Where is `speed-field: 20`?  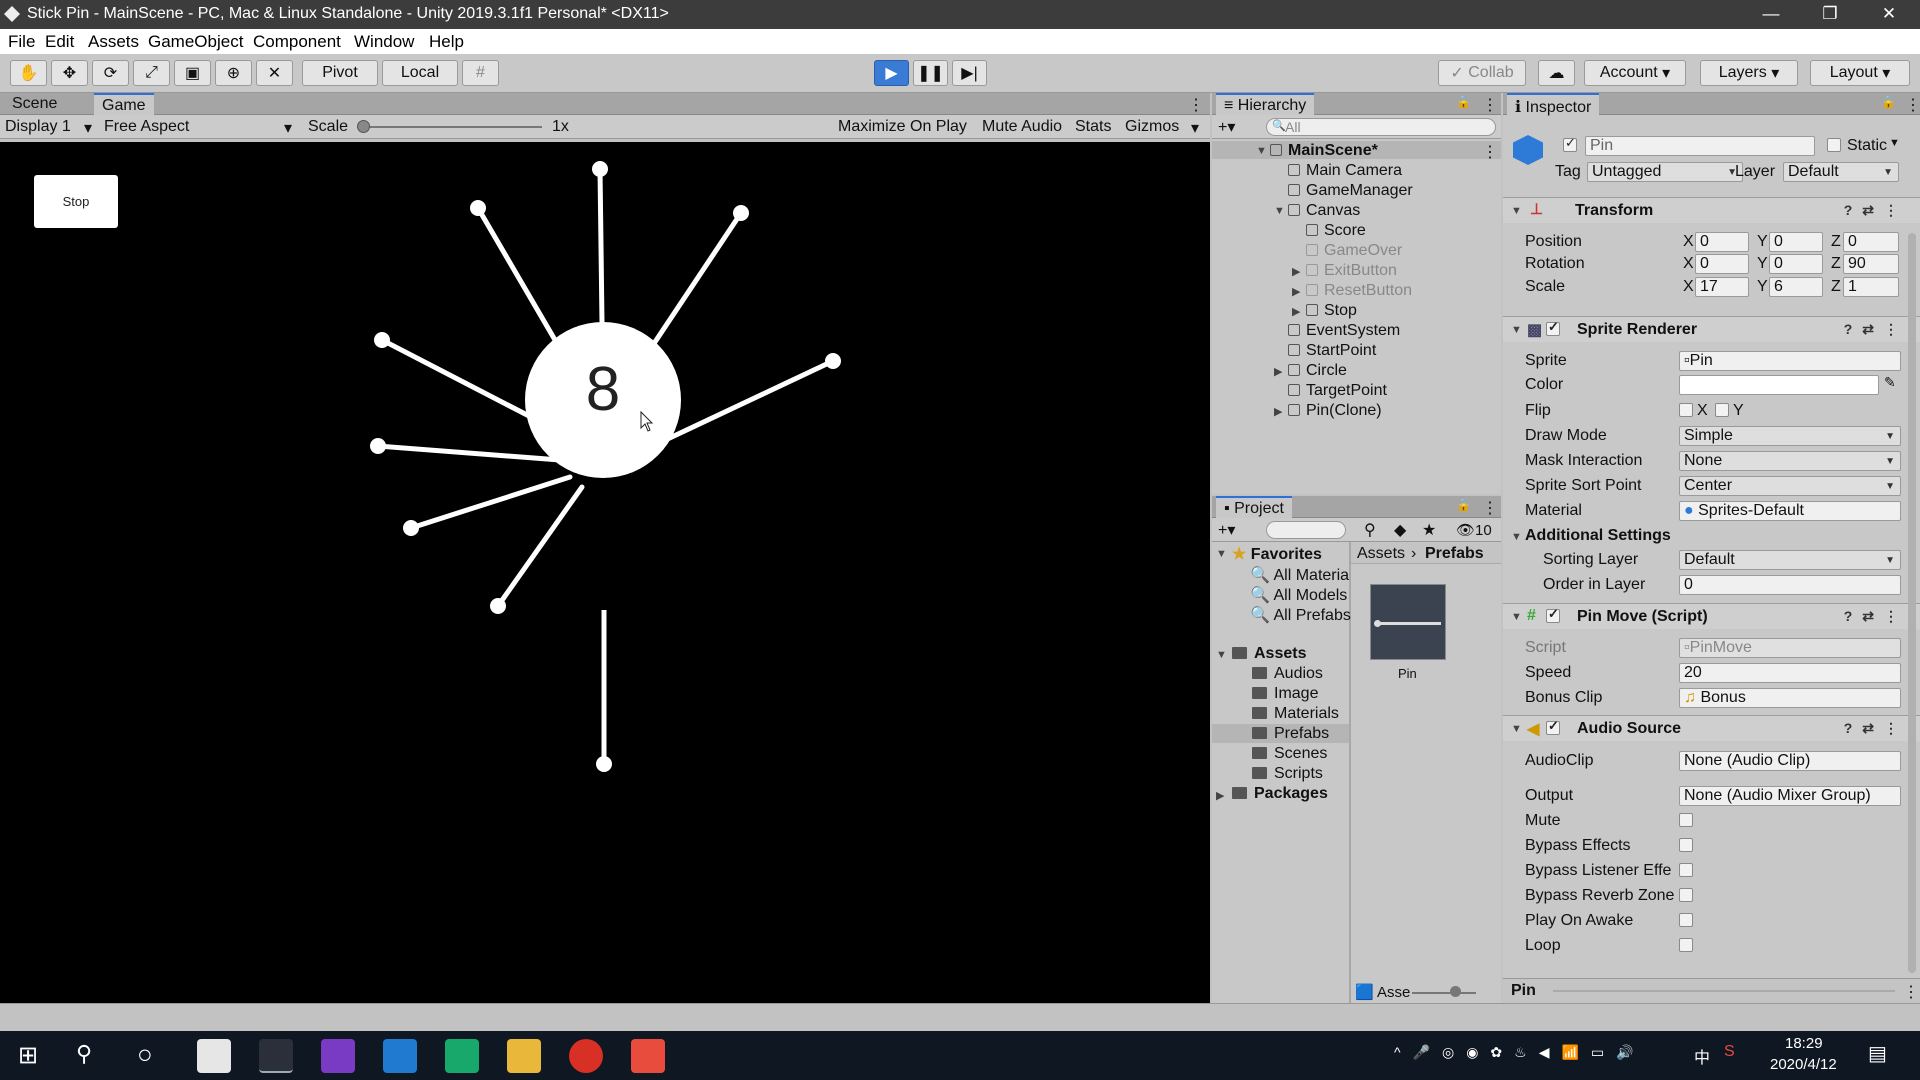 speed-field: 20 is located at coordinates (1790, 673).